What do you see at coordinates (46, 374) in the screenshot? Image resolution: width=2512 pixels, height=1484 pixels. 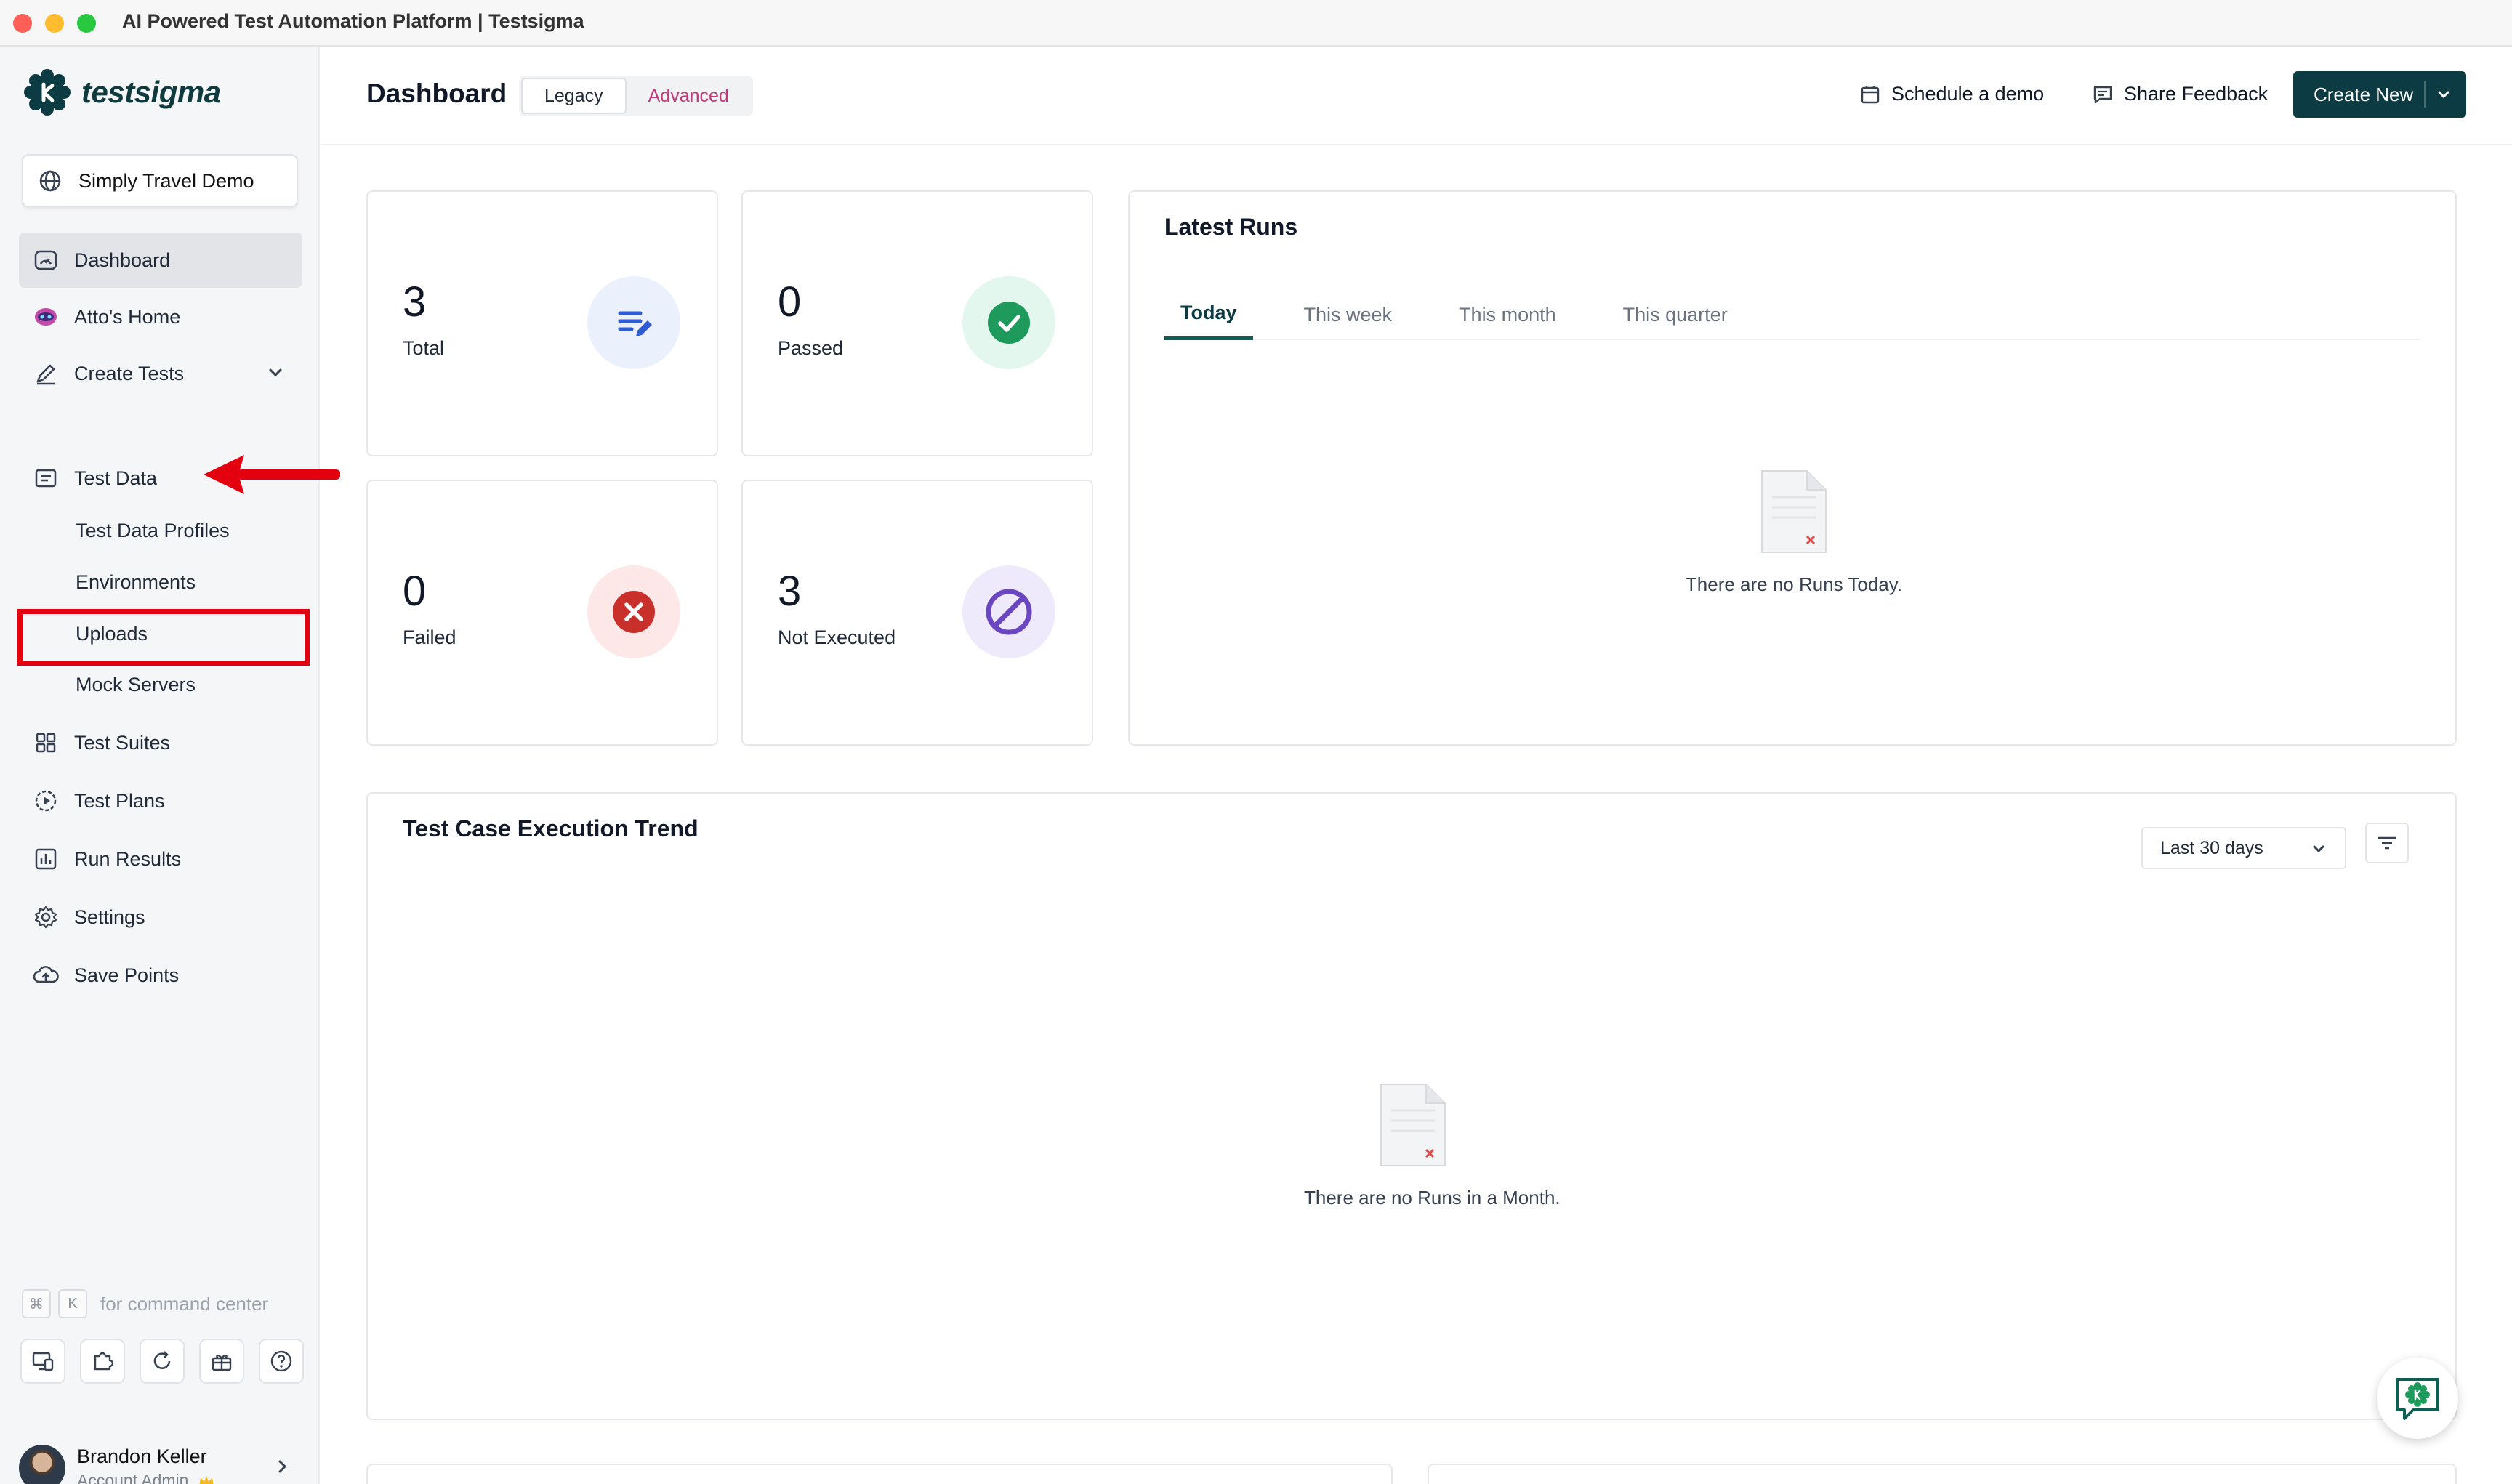 I see `pencil-icon` at bounding box center [46, 374].